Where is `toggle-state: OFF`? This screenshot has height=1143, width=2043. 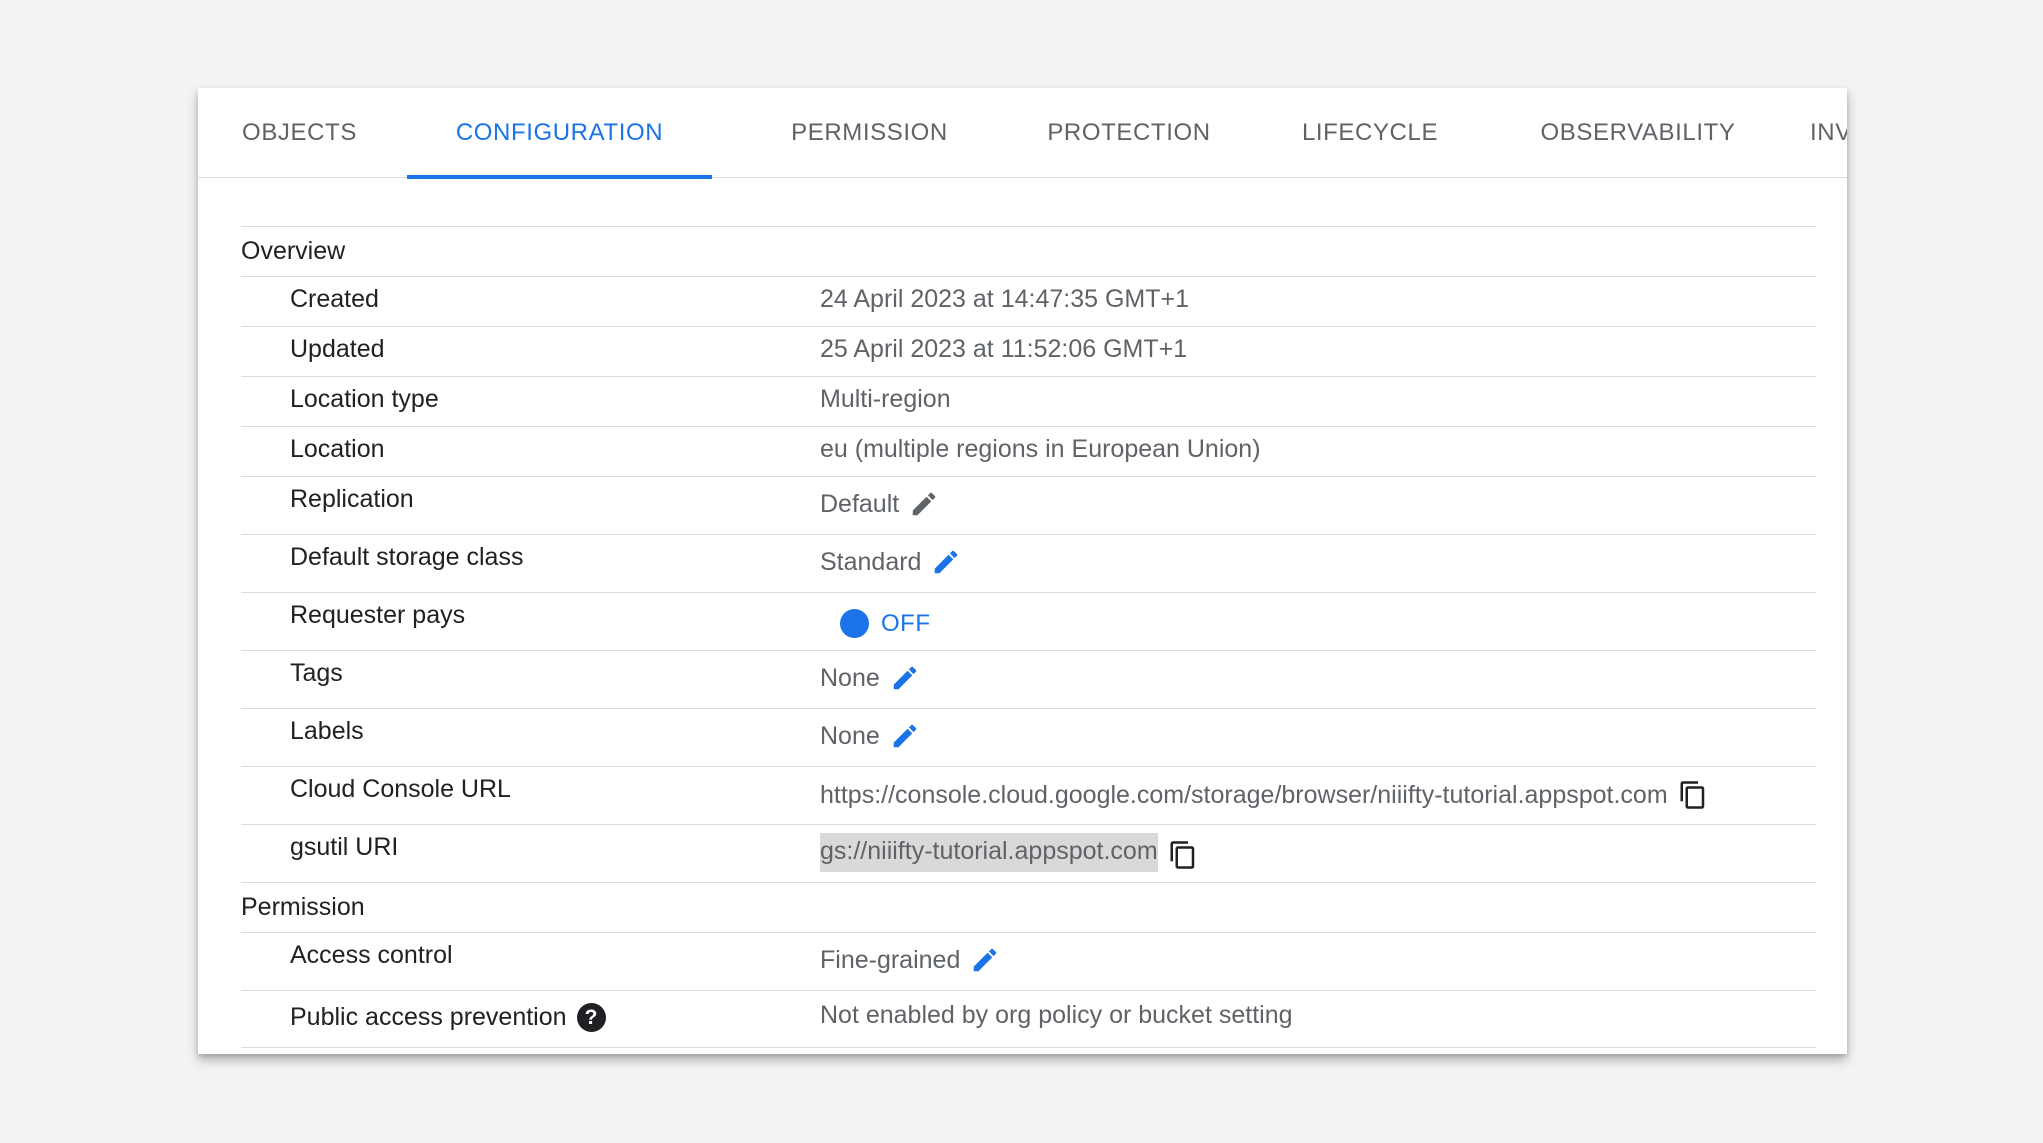 toggle-state: OFF is located at coordinates (906, 623).